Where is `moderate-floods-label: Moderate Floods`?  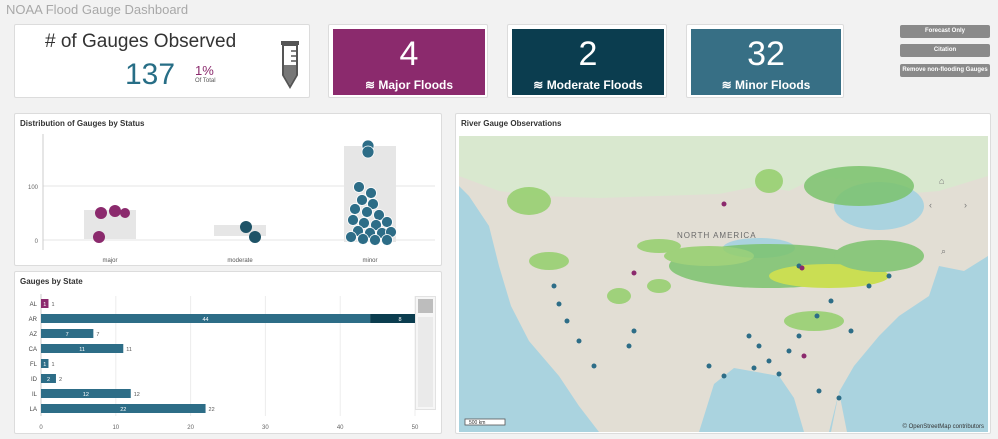
moderate-floods-label: Moderate Floods is located at coordinates (594, 85).